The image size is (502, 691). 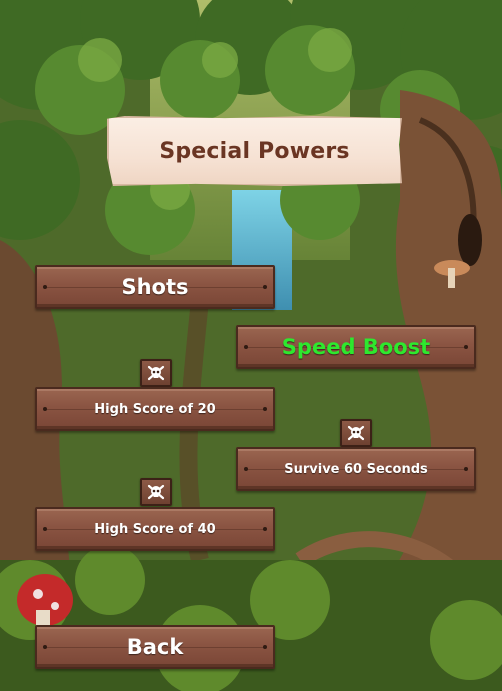 I want to click on speed-boost-button: Speed Boost, so click(x=356, y=347).